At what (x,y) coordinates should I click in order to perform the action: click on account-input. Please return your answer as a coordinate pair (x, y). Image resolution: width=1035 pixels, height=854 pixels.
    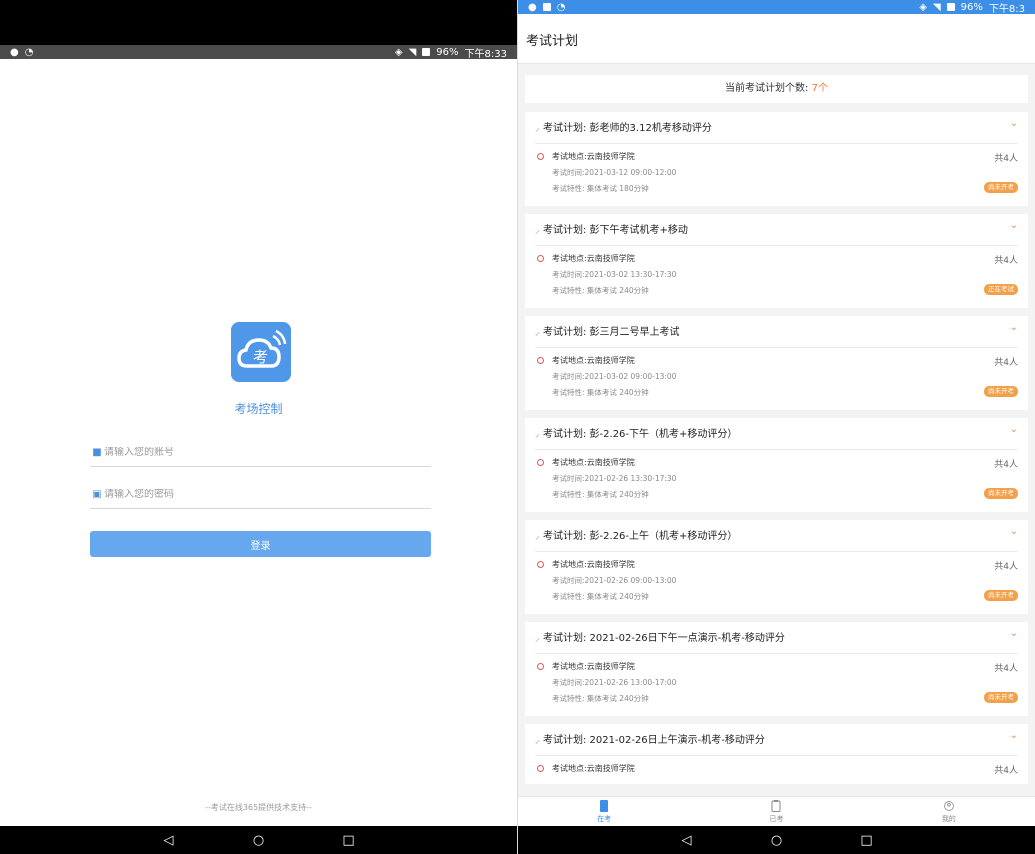
    Looking at the image, I should click on (254, 452).